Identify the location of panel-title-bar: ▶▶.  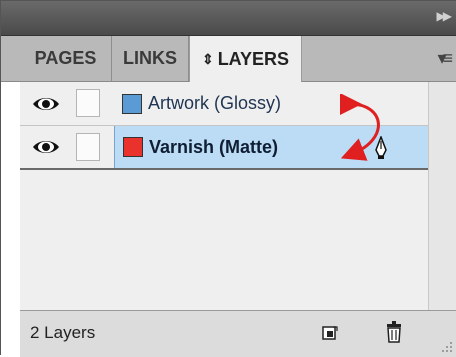
(228, 18).